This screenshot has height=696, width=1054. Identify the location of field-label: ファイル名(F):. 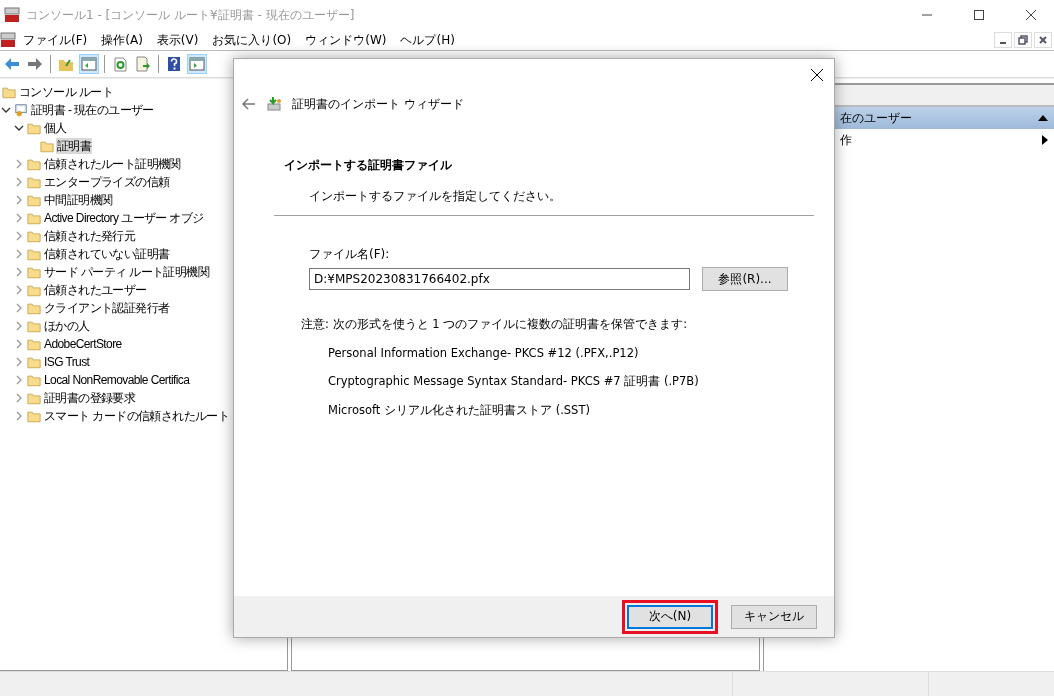
(350, 254).